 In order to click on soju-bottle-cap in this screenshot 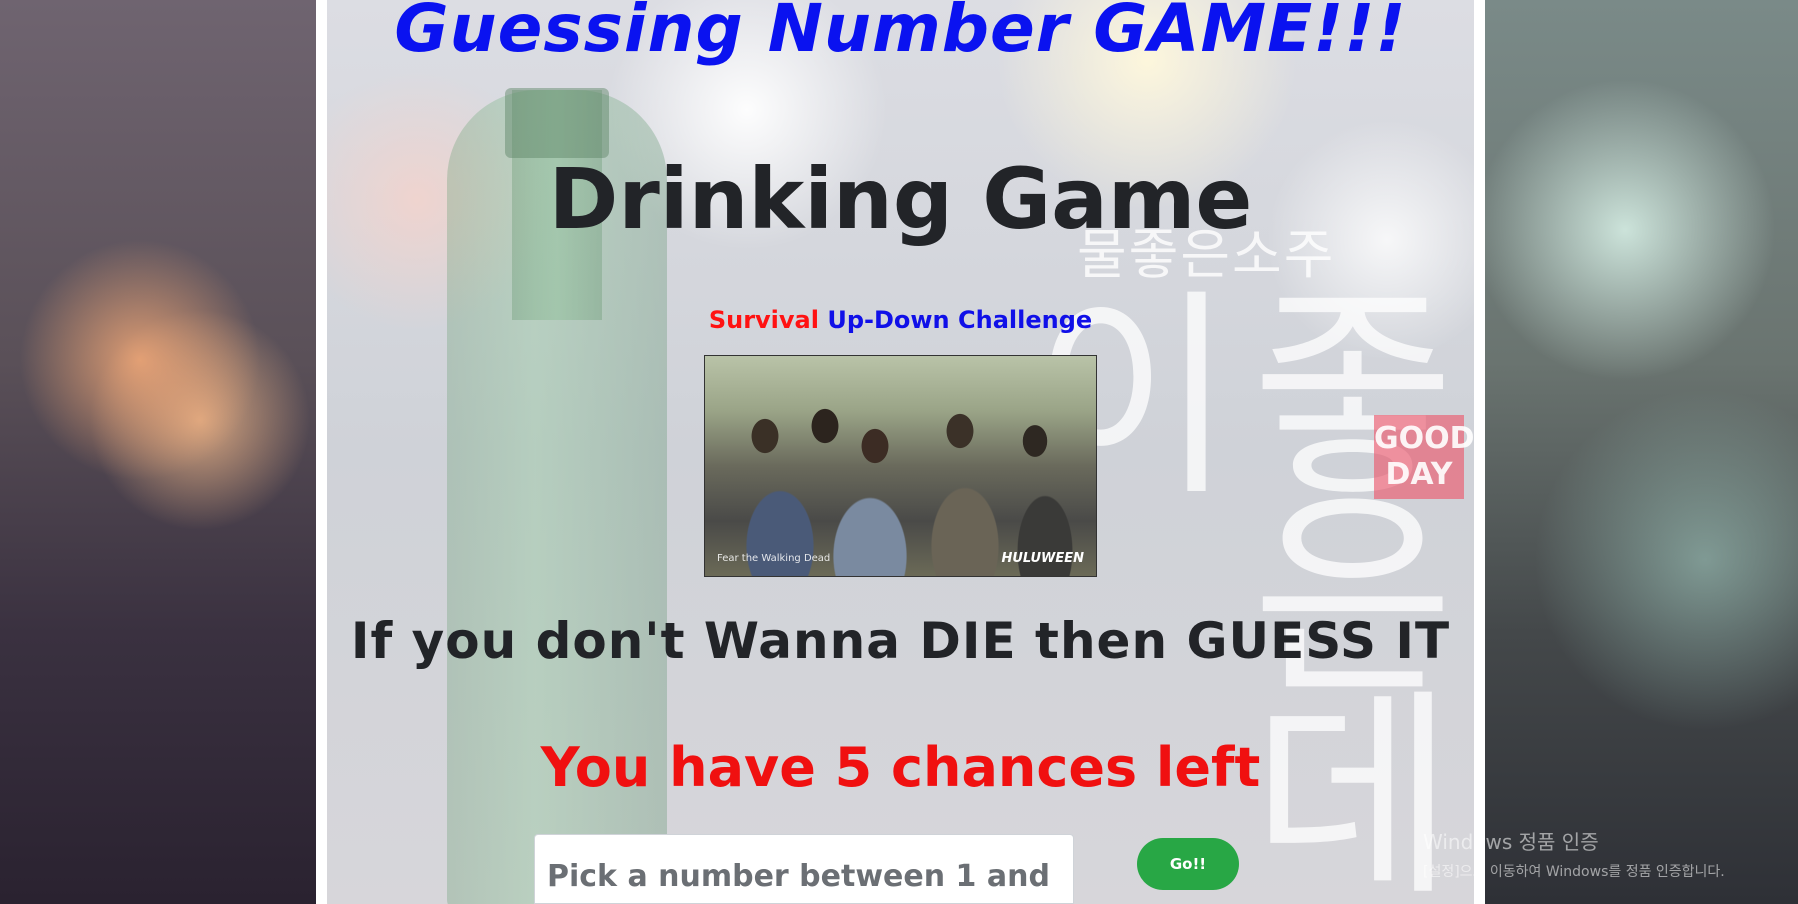, I will do `click(557, 123)`.